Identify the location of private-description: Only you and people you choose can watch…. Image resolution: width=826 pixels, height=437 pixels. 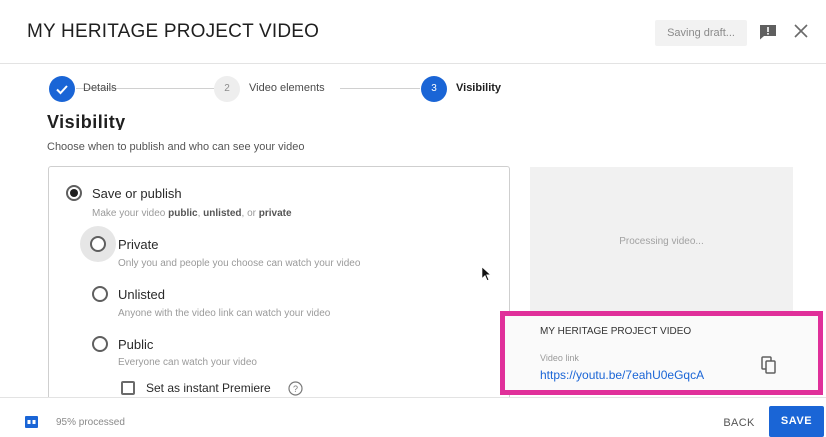
(239, 263).